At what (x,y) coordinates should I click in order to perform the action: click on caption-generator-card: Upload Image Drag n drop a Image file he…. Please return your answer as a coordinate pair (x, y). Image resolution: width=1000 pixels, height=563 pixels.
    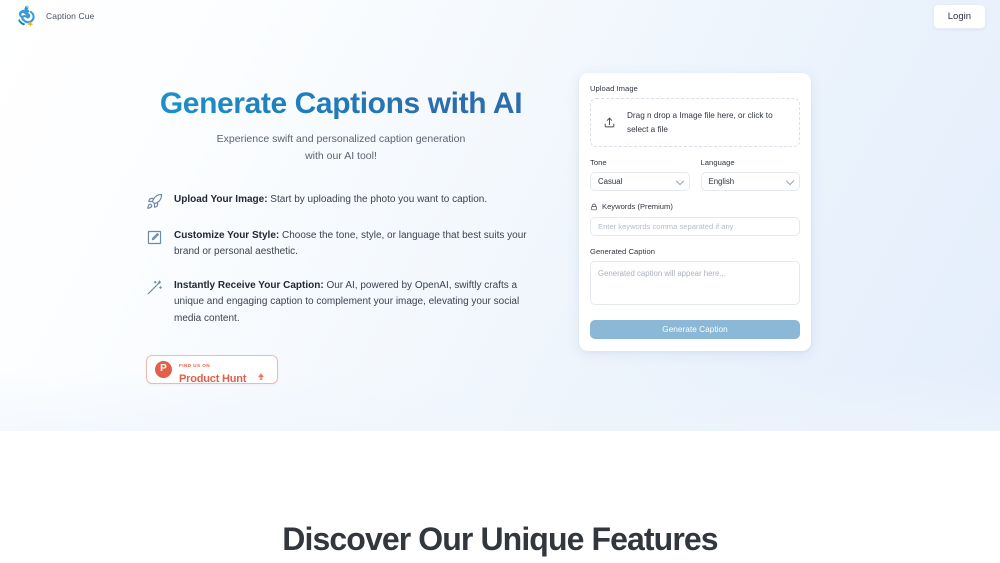
    Looking at the image, I should click on (695, 212).